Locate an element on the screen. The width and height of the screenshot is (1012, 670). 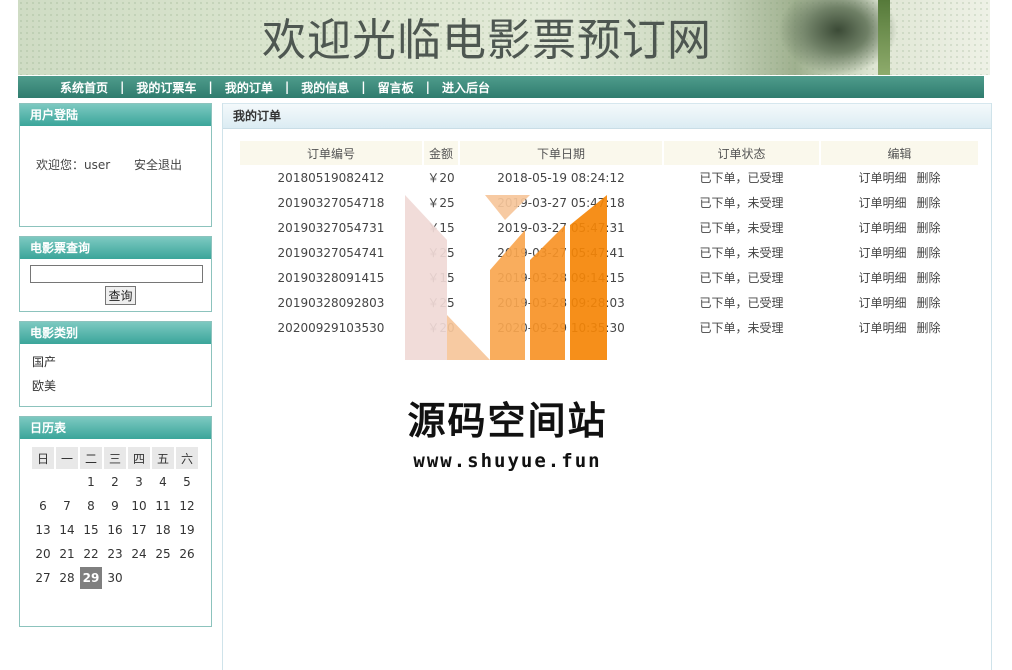
order-id-cell: 20200929103530 is located at coordinates (331, 327).